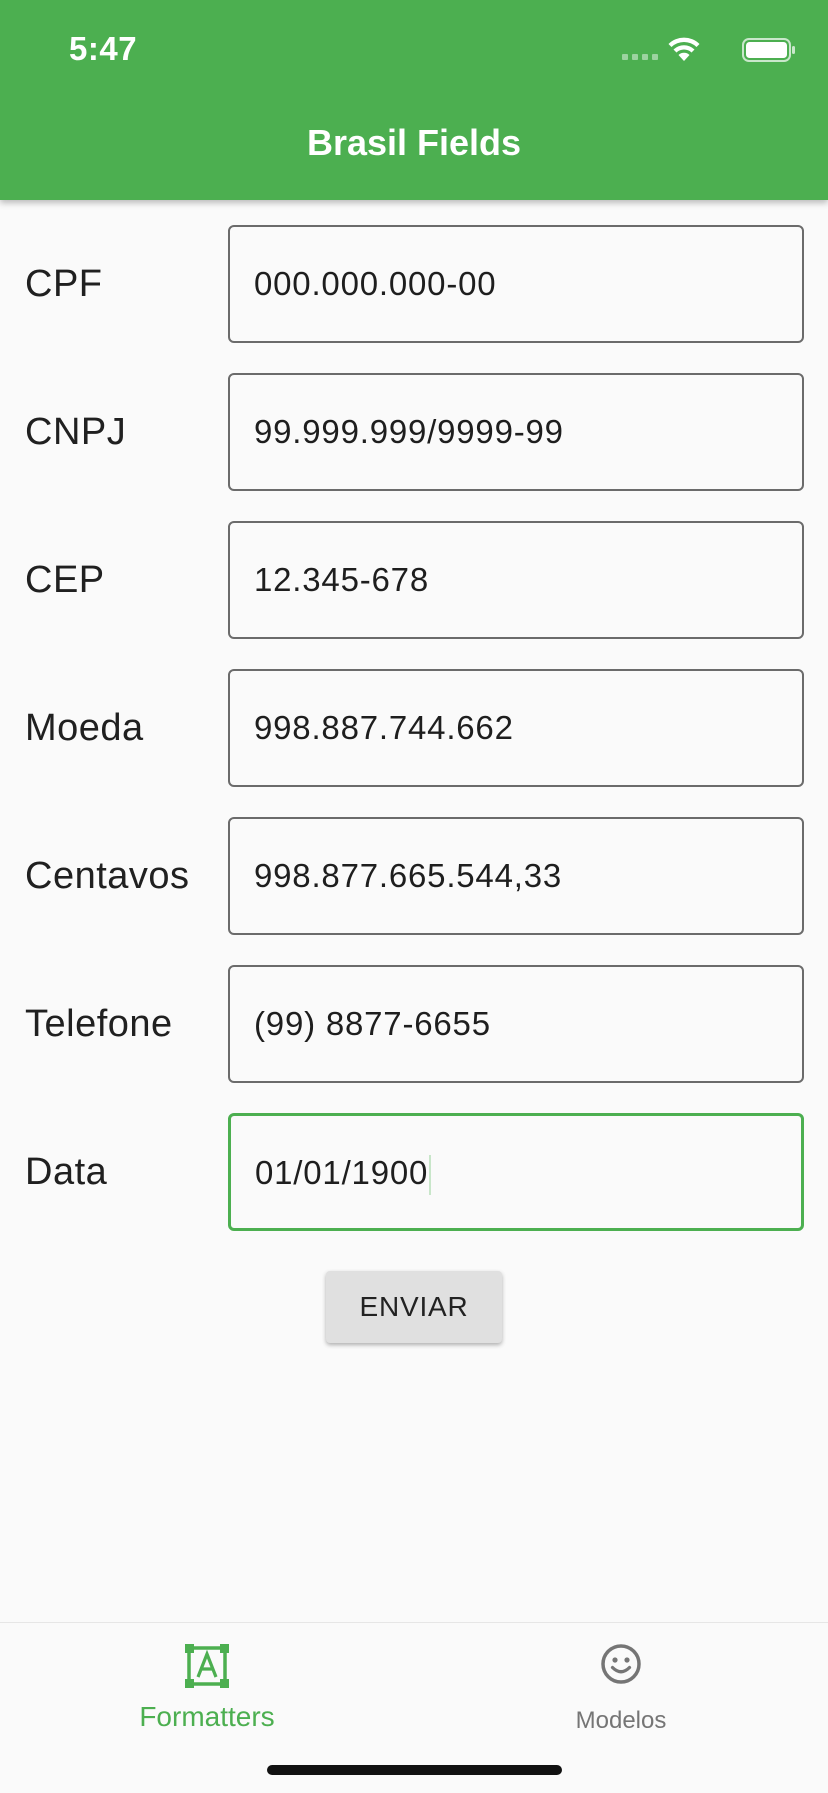  I want to click on nav-item-formatters: Formatters, so click(207, 1683).